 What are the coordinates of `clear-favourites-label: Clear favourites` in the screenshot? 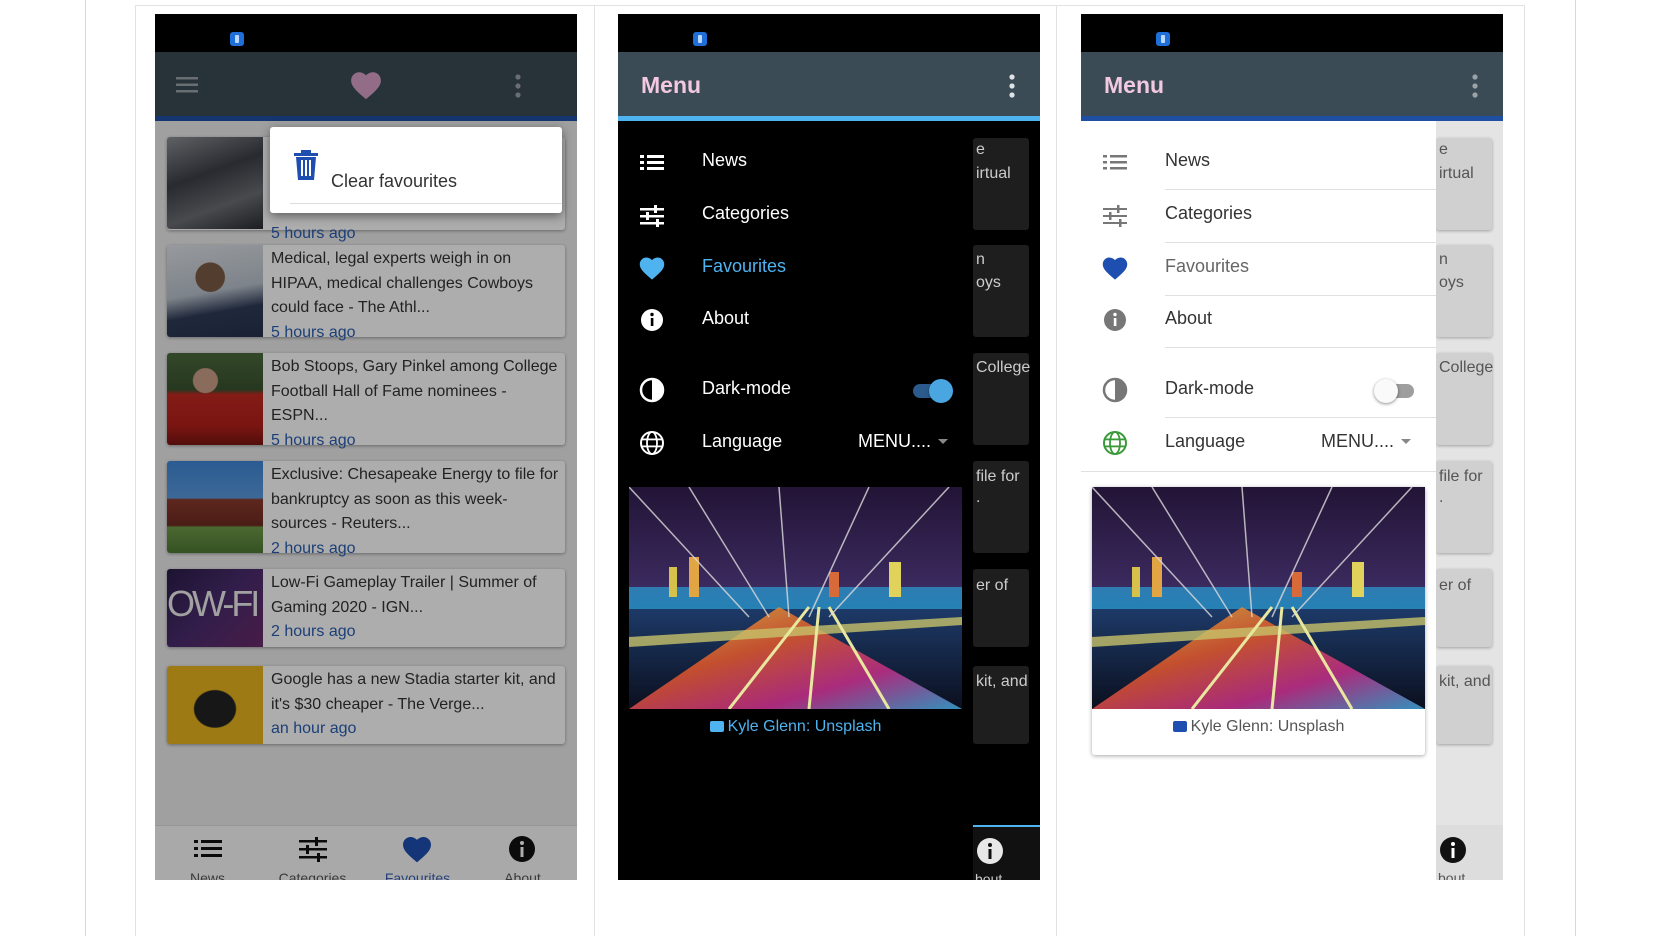 It's located at (394, 181).